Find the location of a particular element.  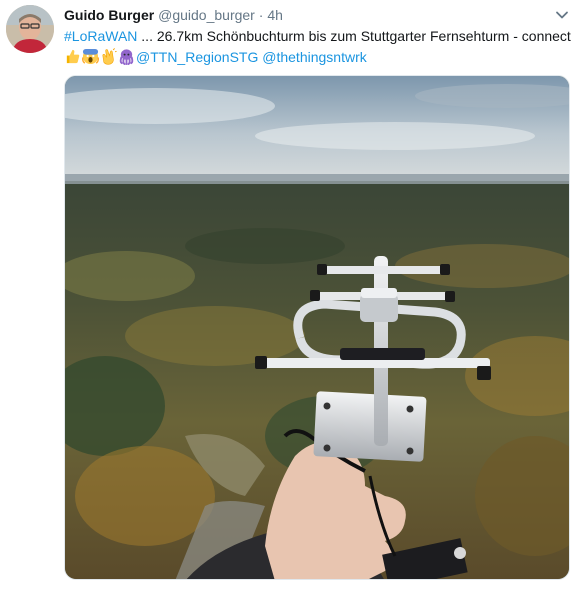

tweet-timestamp: 4h is located at coordinates (275, 15).